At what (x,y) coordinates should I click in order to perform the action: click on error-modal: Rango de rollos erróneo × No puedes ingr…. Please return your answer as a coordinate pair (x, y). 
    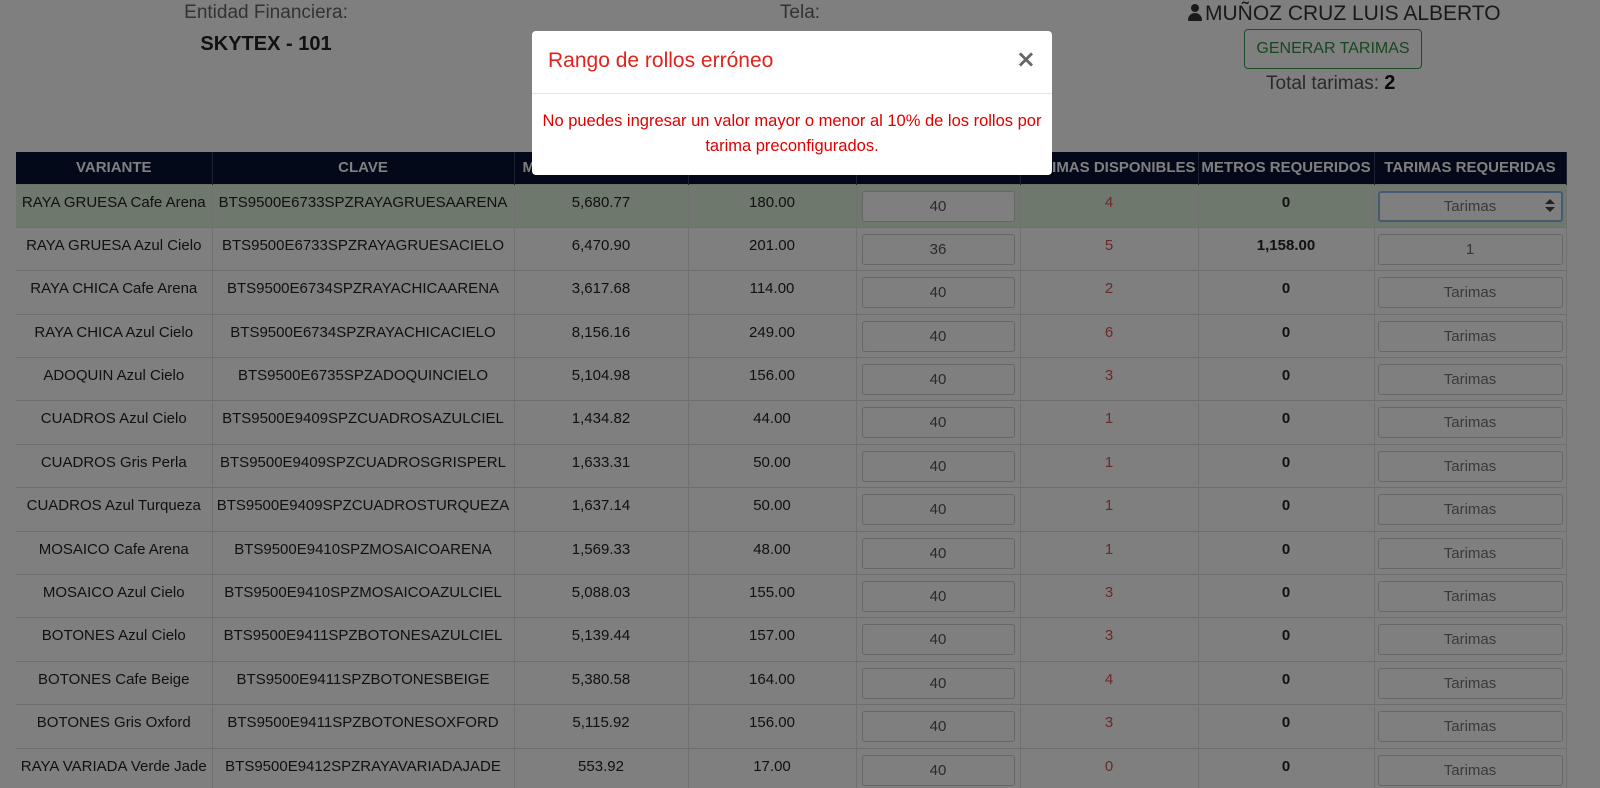
    Looking at the image, I should click on (792, 103).